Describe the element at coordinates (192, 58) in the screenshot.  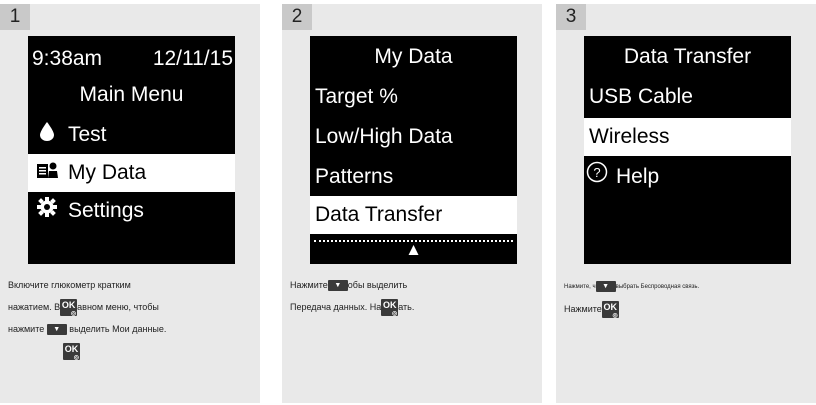
I see `date-display: 12/11/15` at that location.